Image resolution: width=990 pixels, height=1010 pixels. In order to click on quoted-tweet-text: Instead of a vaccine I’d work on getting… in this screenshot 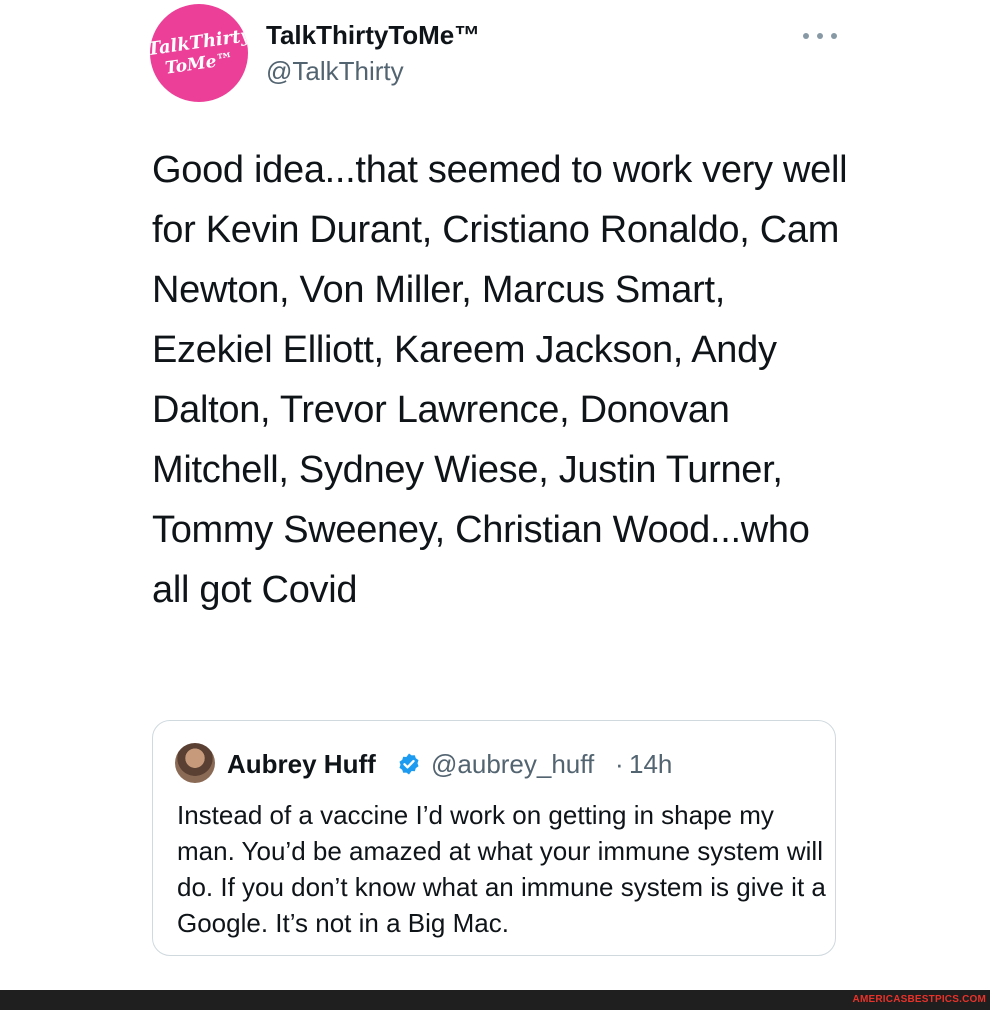, I will do `click(501, 869)`.